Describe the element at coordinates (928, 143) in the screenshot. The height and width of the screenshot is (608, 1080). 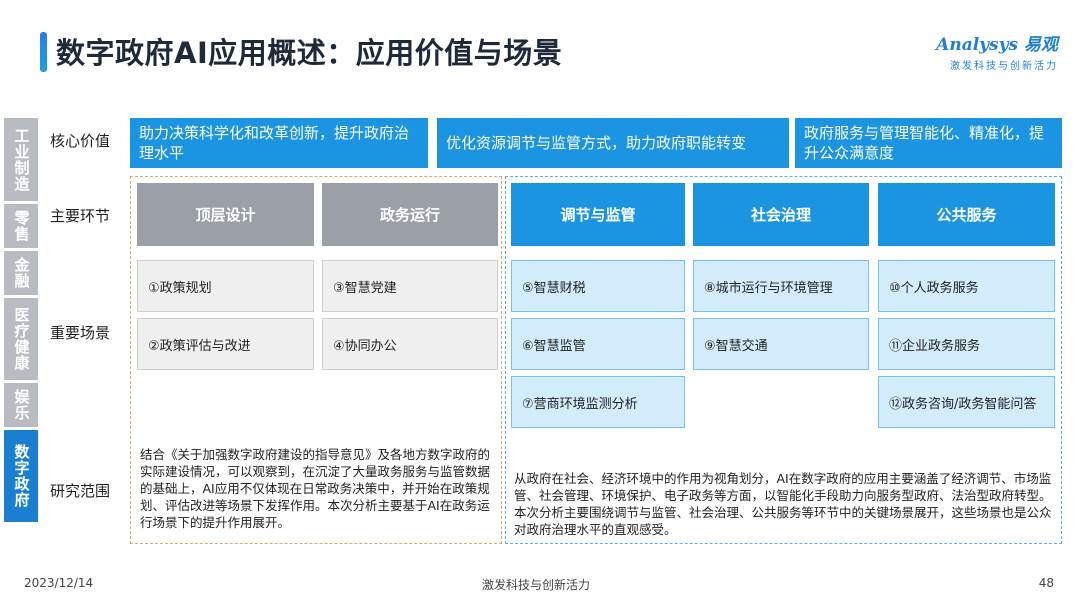
I see `core-value-3: 政府服务与管理智能化、精准化，提升公众满意度` at that location.